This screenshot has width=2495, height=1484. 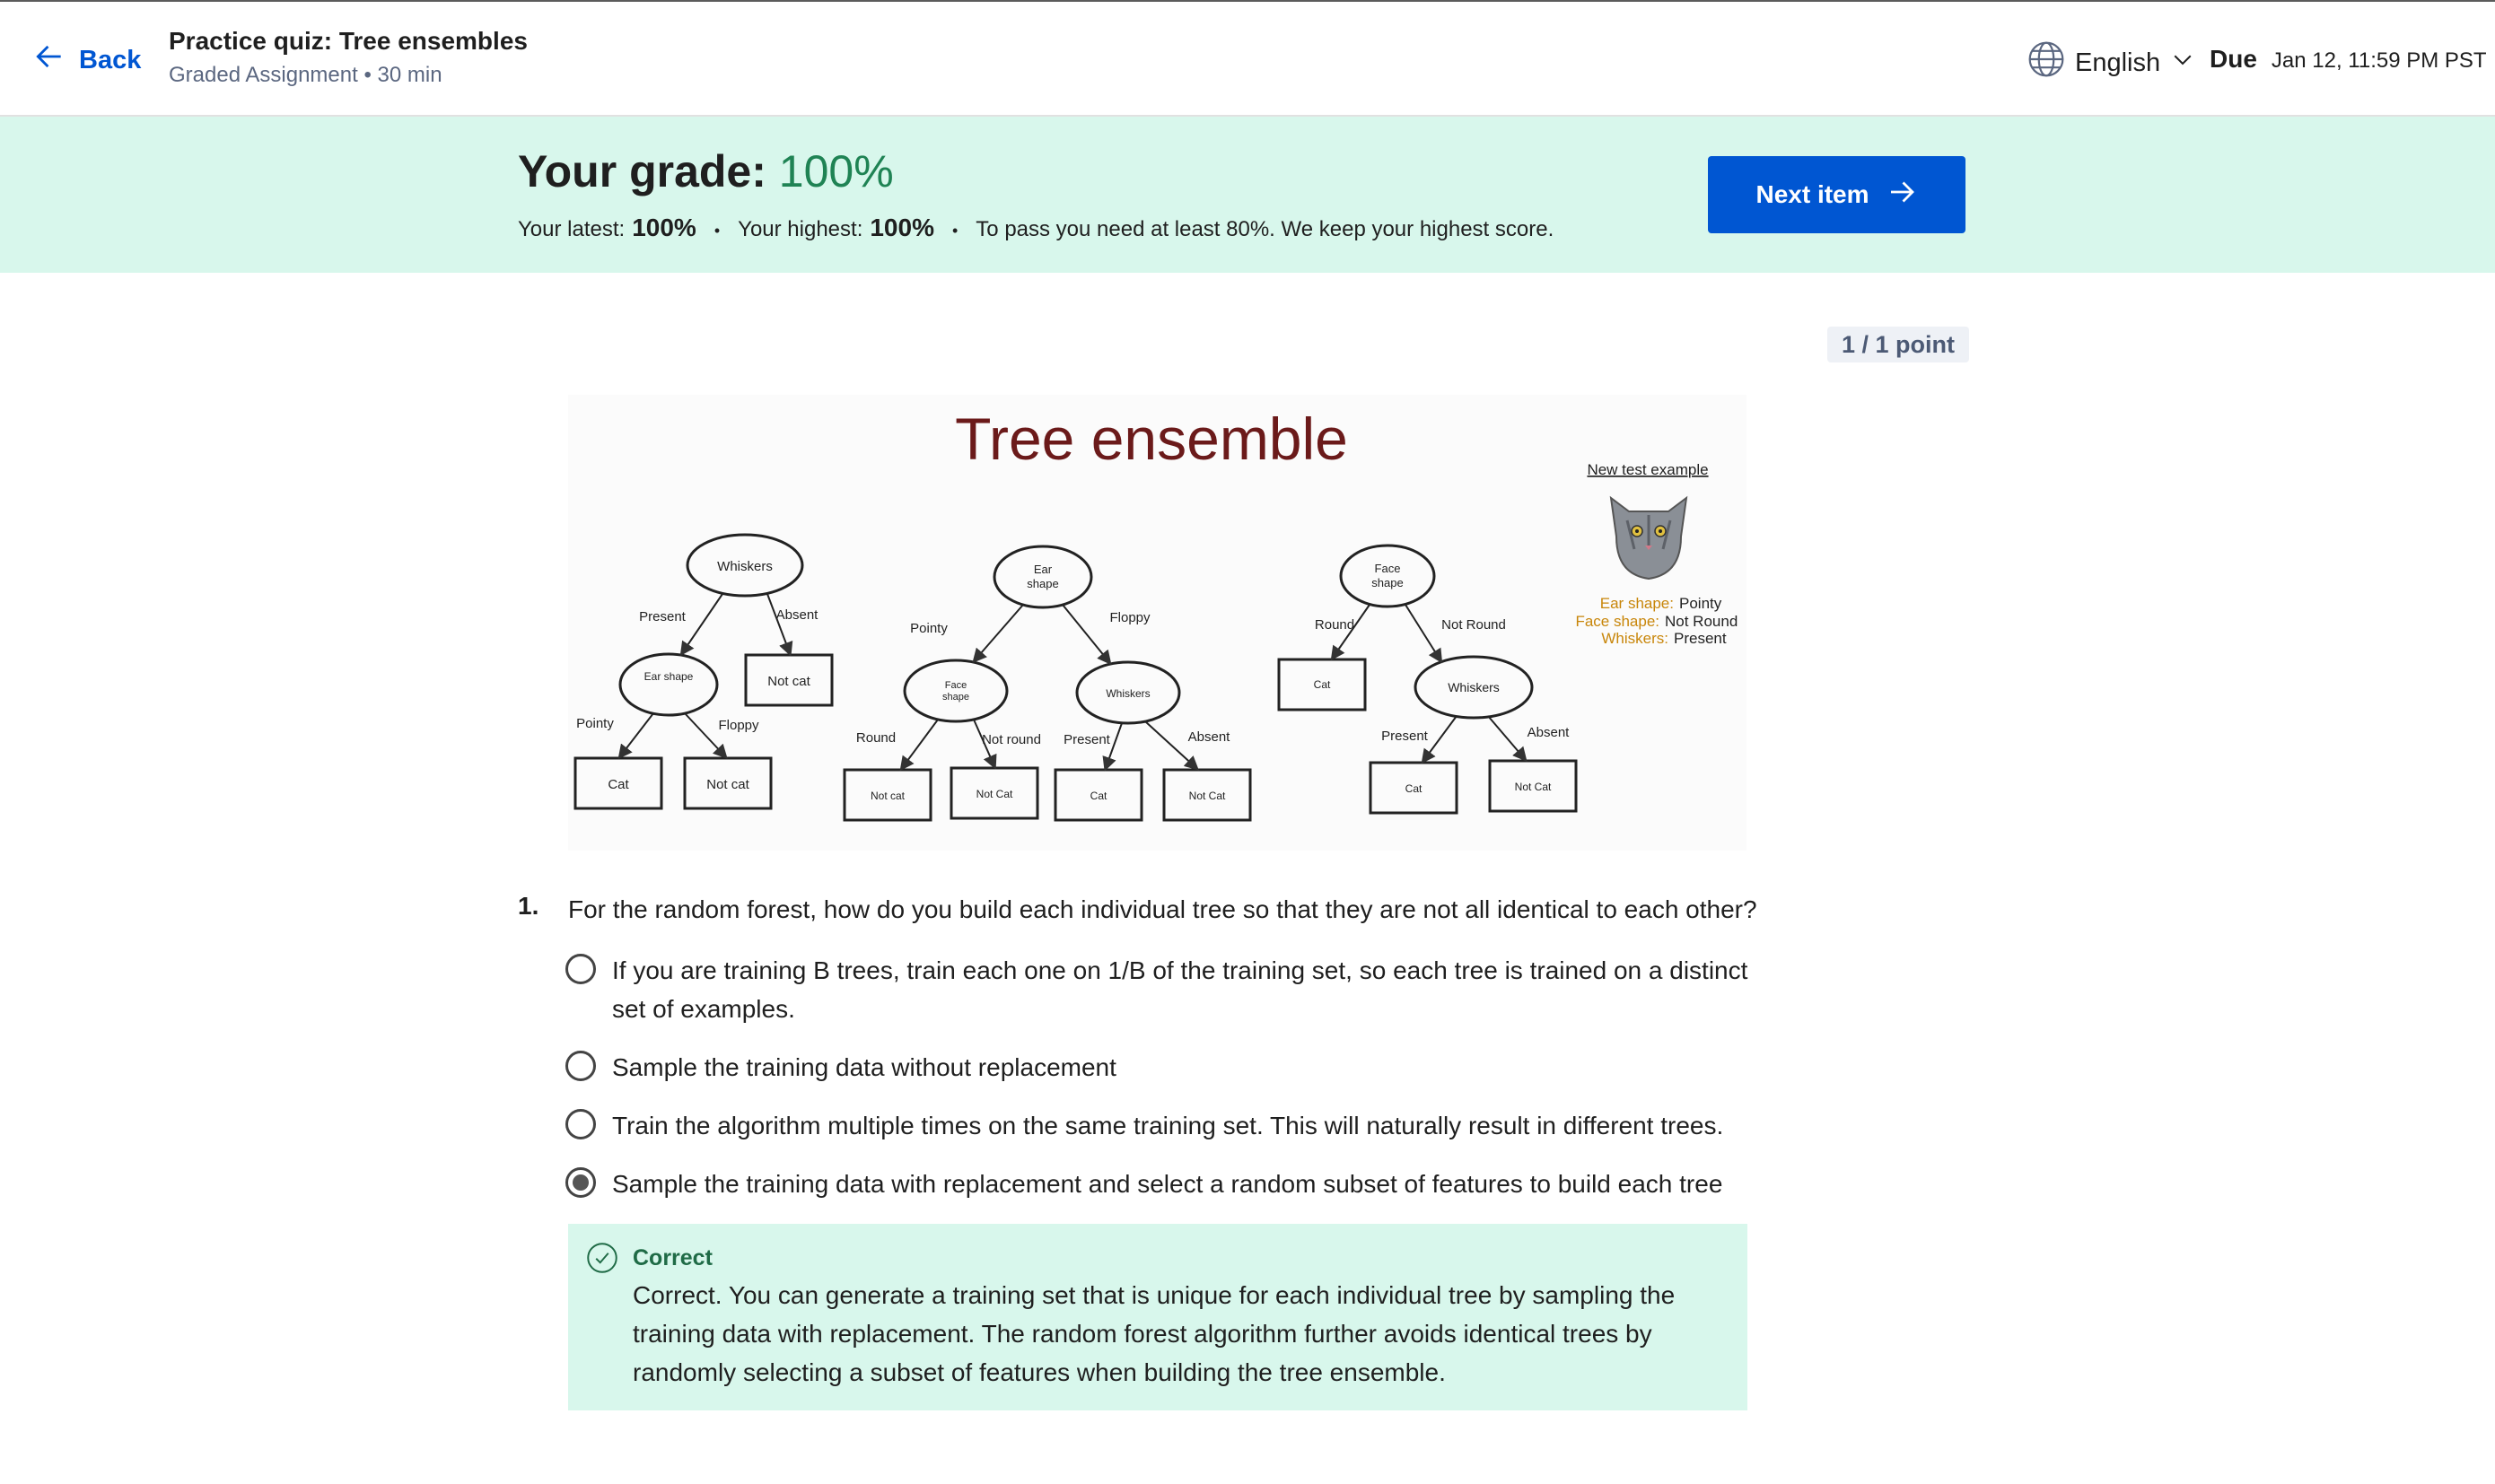 I want to click on grade-label: Your grade:, so click(x=642, y=171).